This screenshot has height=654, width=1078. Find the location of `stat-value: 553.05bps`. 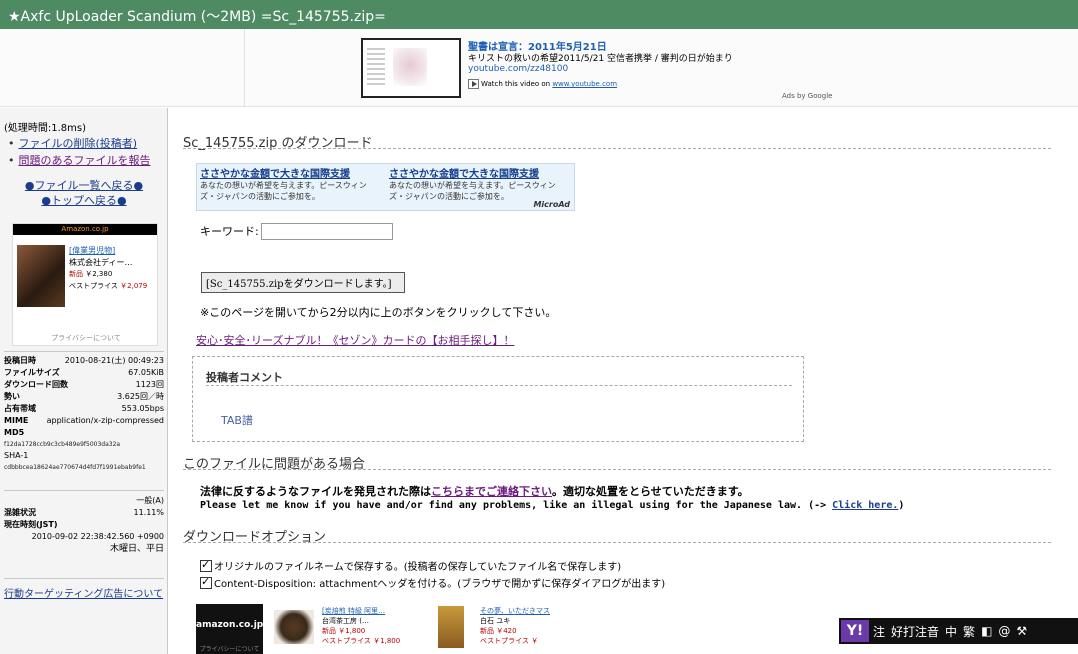

stat-value: 553.05bps is located at coordinates (142, 408).